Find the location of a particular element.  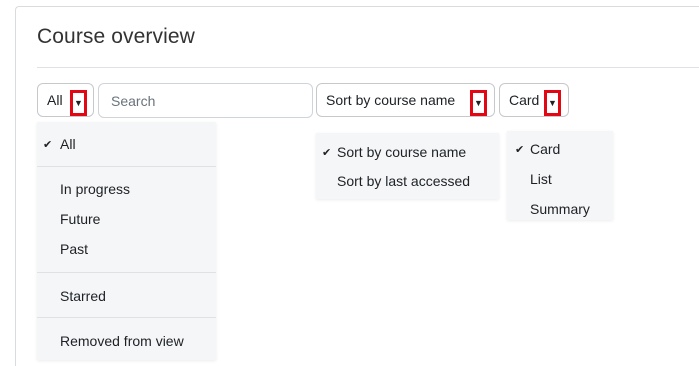

view-selected-label: Card is located at coordinates (524, 100).